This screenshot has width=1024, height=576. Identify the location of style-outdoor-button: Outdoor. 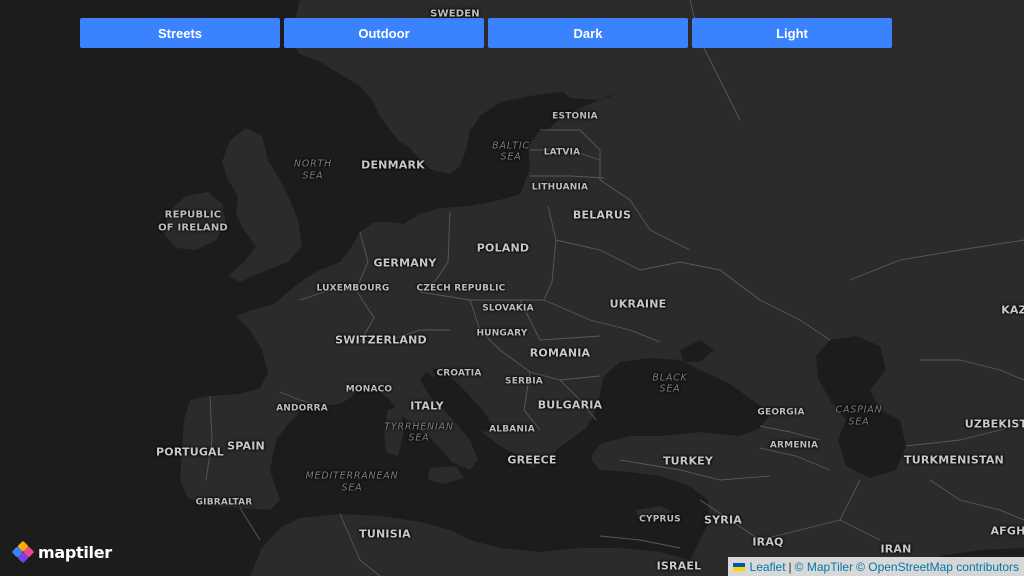
(384, 33).